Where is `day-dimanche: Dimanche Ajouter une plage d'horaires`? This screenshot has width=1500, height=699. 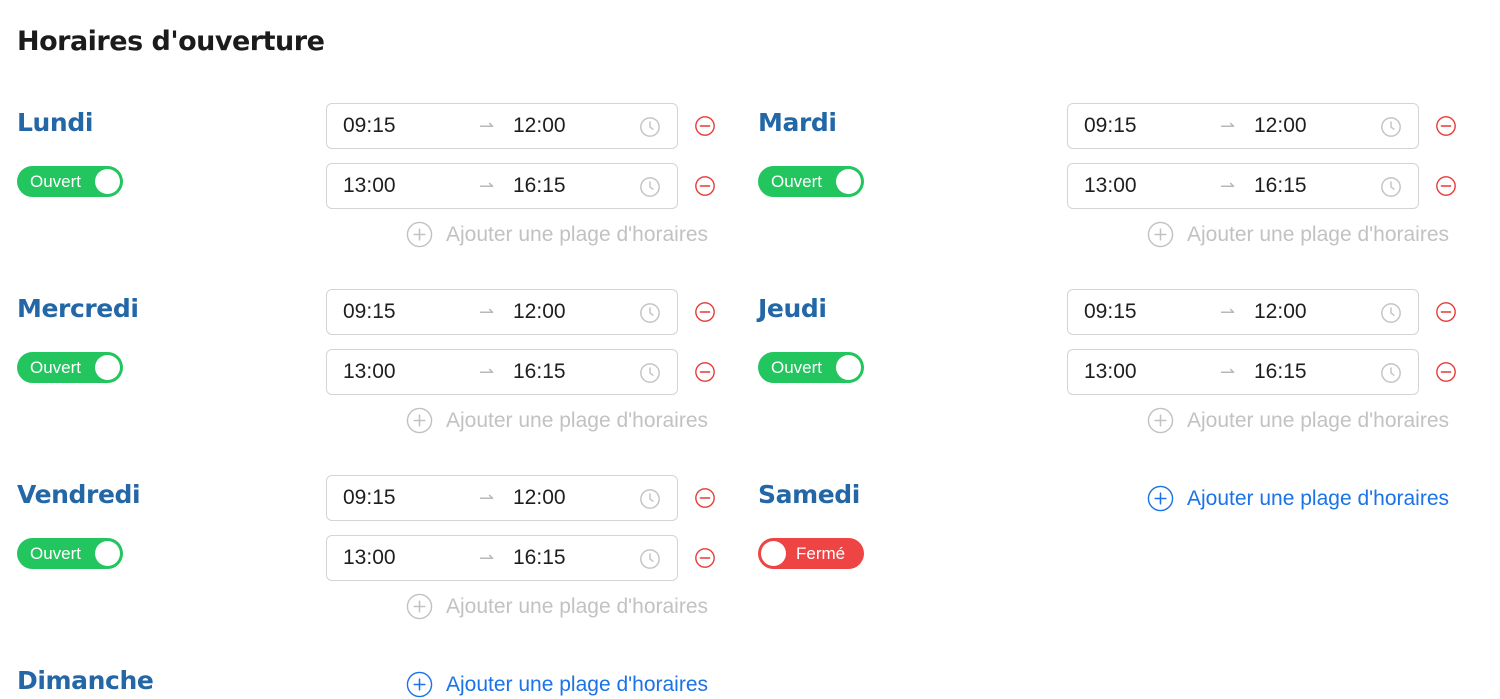 day-dimanche: Dimanche Ajouter une plage d'horaires is located at coordinates (367, 680).